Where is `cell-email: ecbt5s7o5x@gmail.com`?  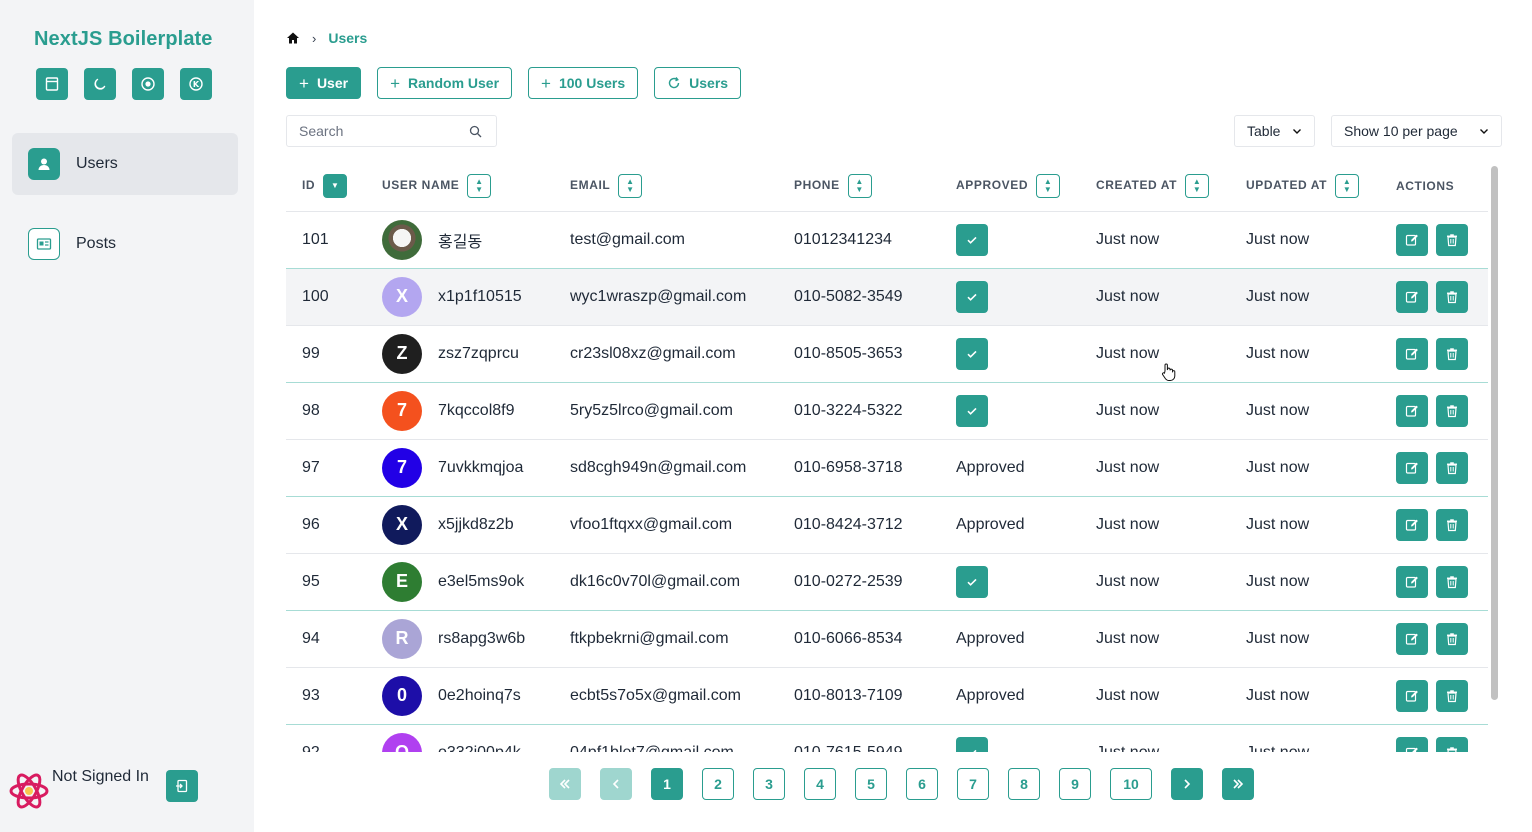
cell-email: ecbt5s7o5x@gmail.com is located at coordinates (666, 696).